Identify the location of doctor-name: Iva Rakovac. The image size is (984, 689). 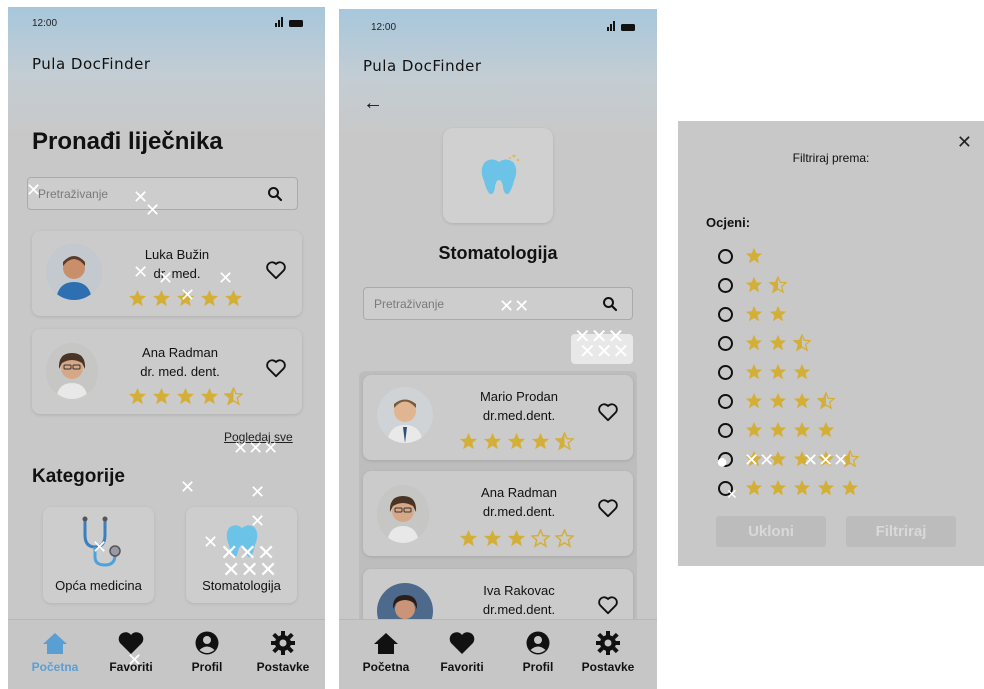
(519, 590).